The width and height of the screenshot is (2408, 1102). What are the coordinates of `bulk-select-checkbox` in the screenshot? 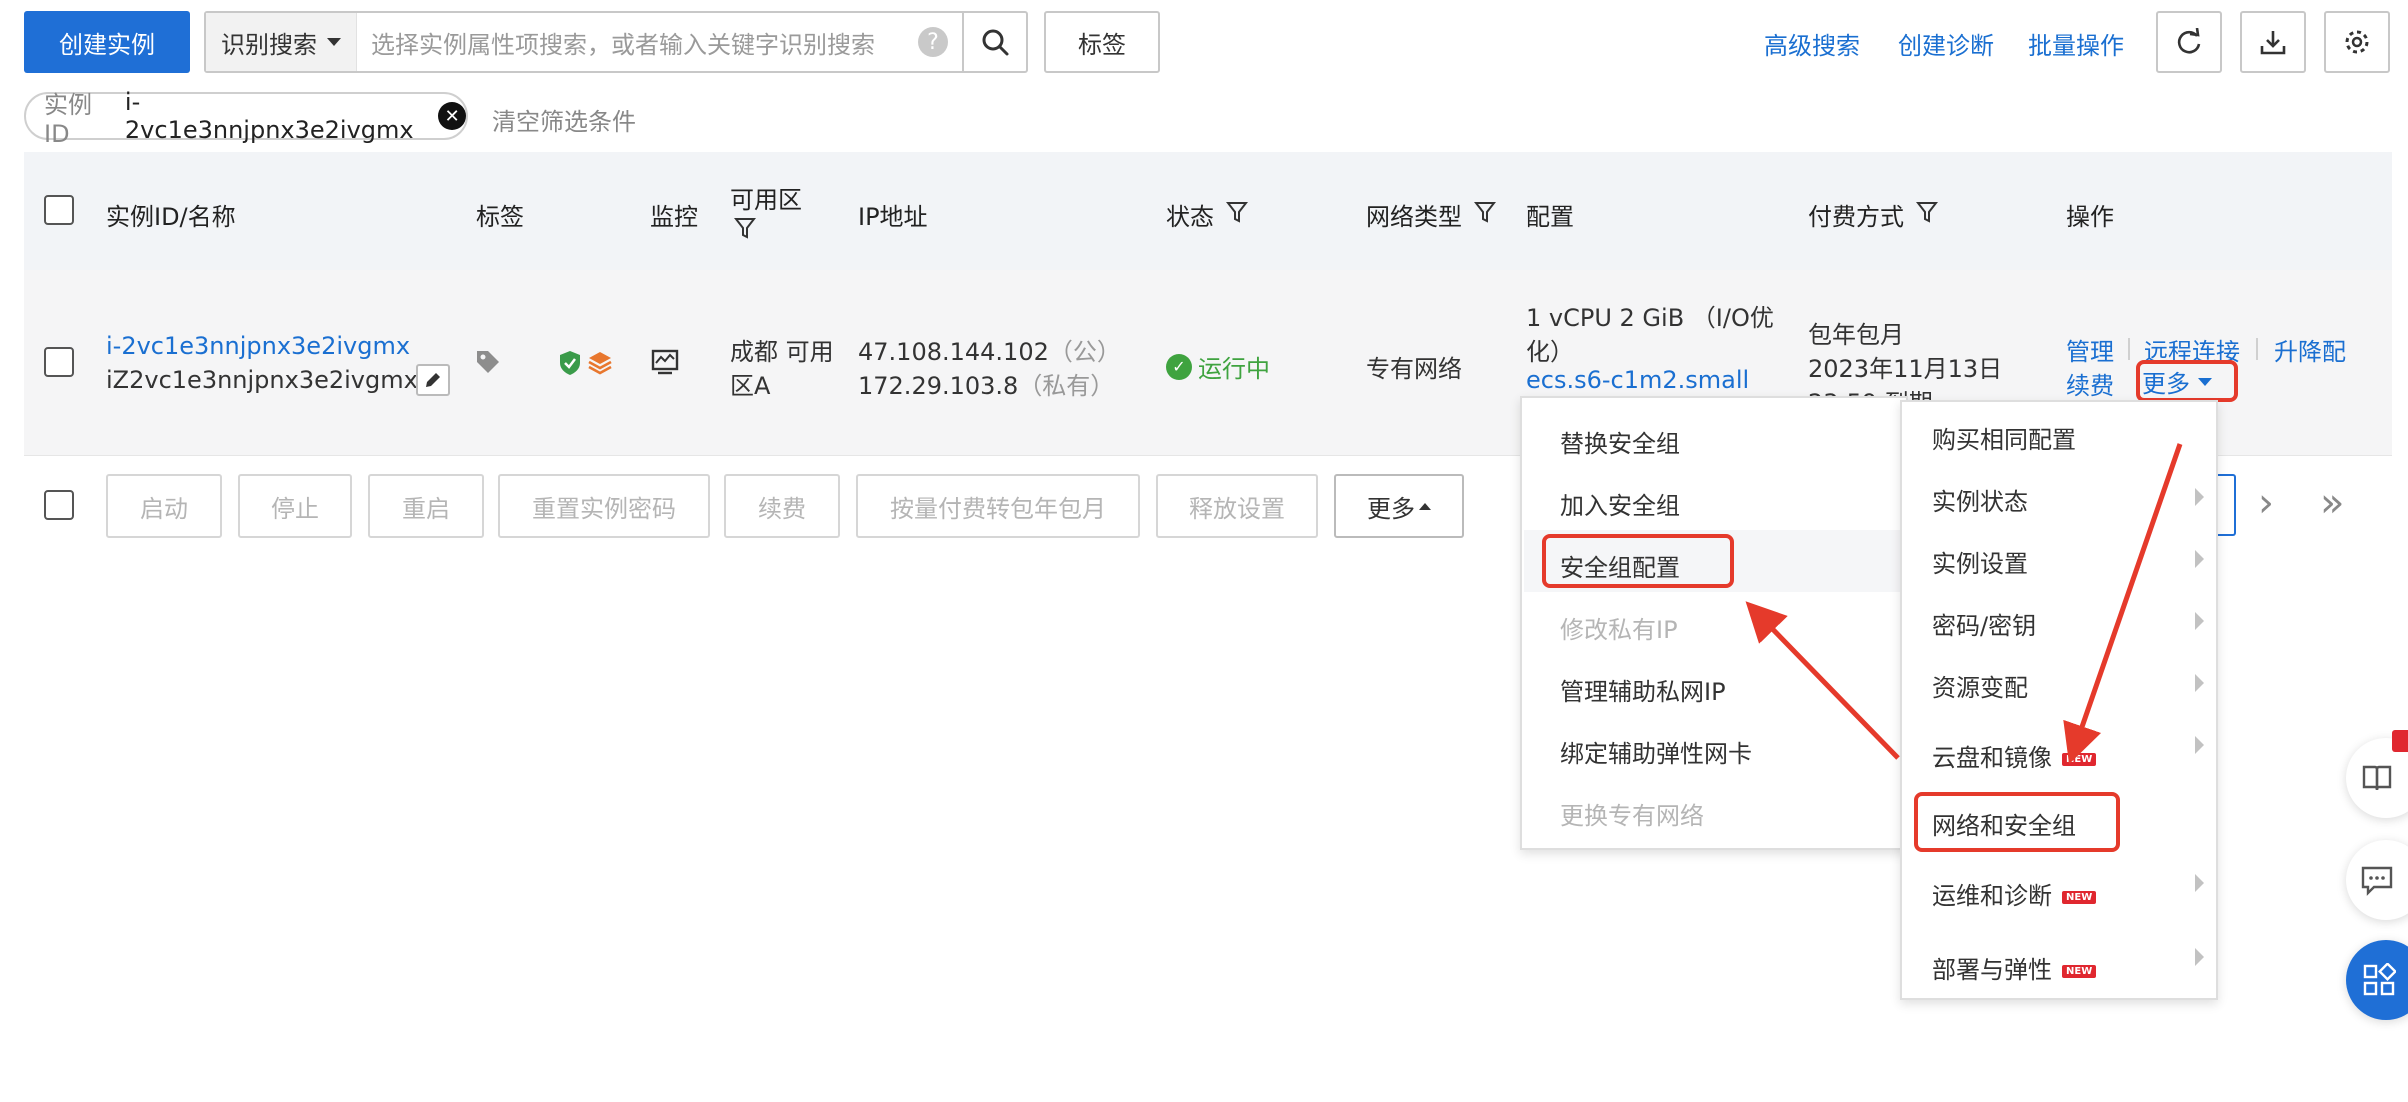 It's located at (59, 505).